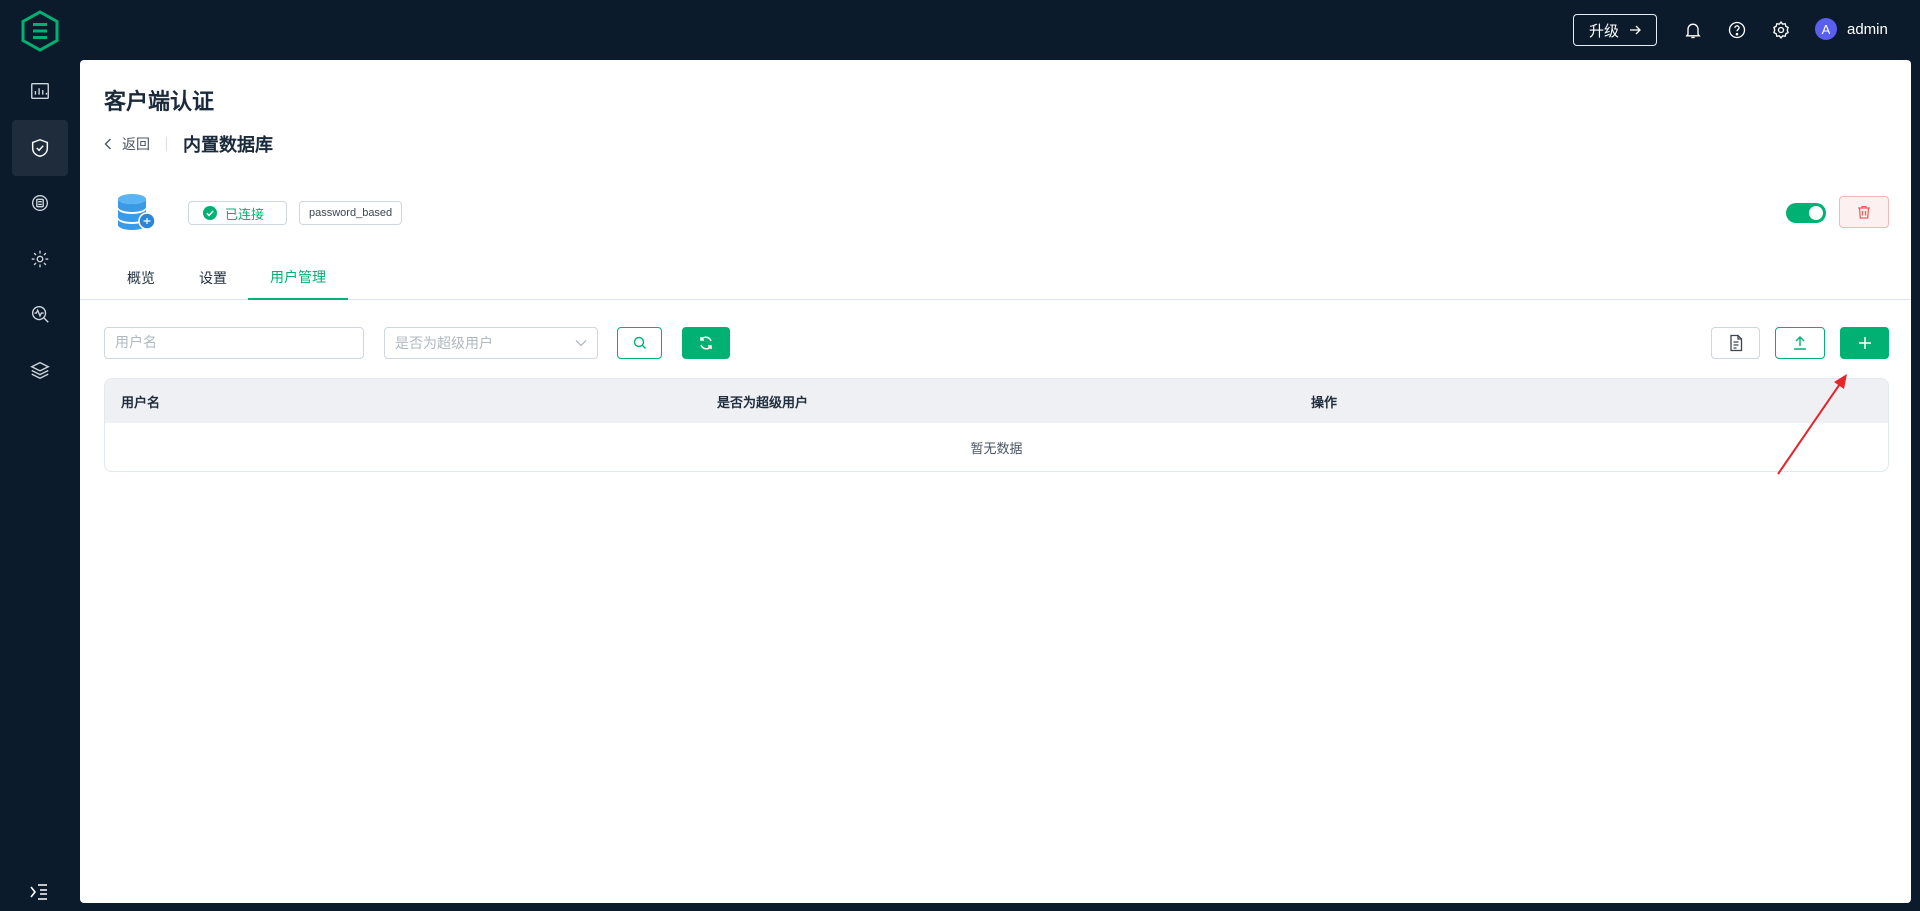 Image resolution: width=1920 pixels, height=911 pixels. I want to click on gear-settings-icon, so click(40, 259).